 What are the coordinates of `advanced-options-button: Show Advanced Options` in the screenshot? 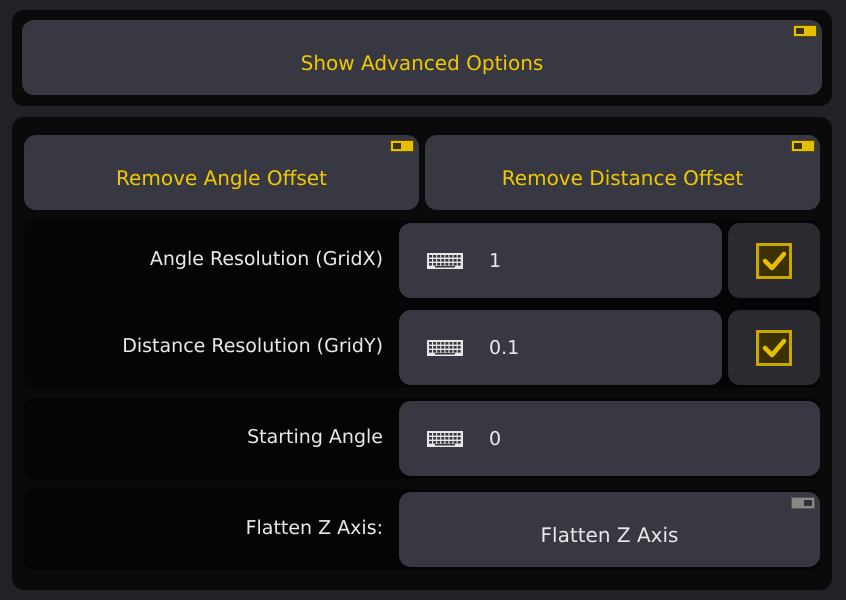 It's located at (422, 57).